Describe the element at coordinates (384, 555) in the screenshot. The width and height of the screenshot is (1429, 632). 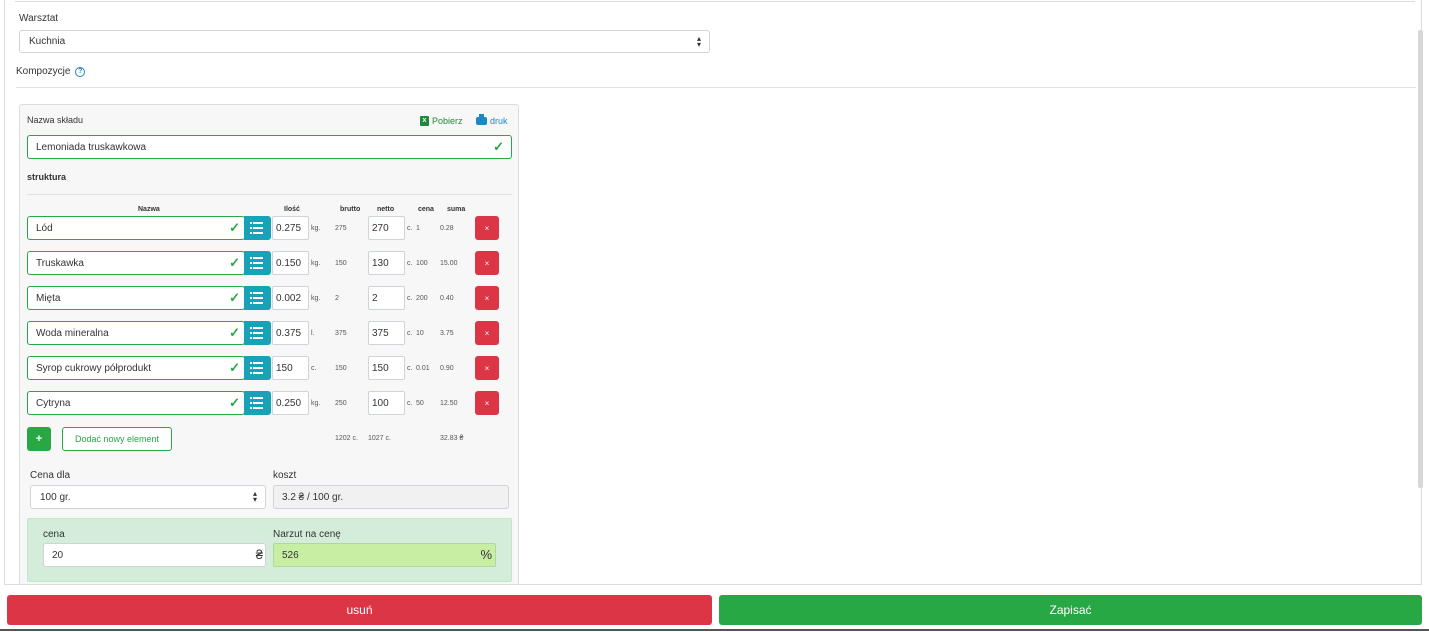
I see `markup-input: 526 %` at that location.